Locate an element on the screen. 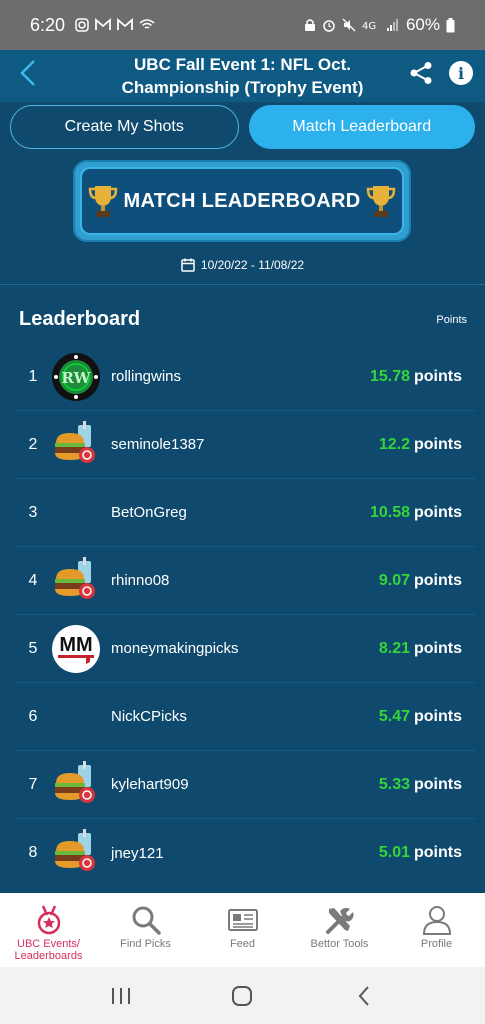  recent-apps-icon is located at coordinates (120, 995).